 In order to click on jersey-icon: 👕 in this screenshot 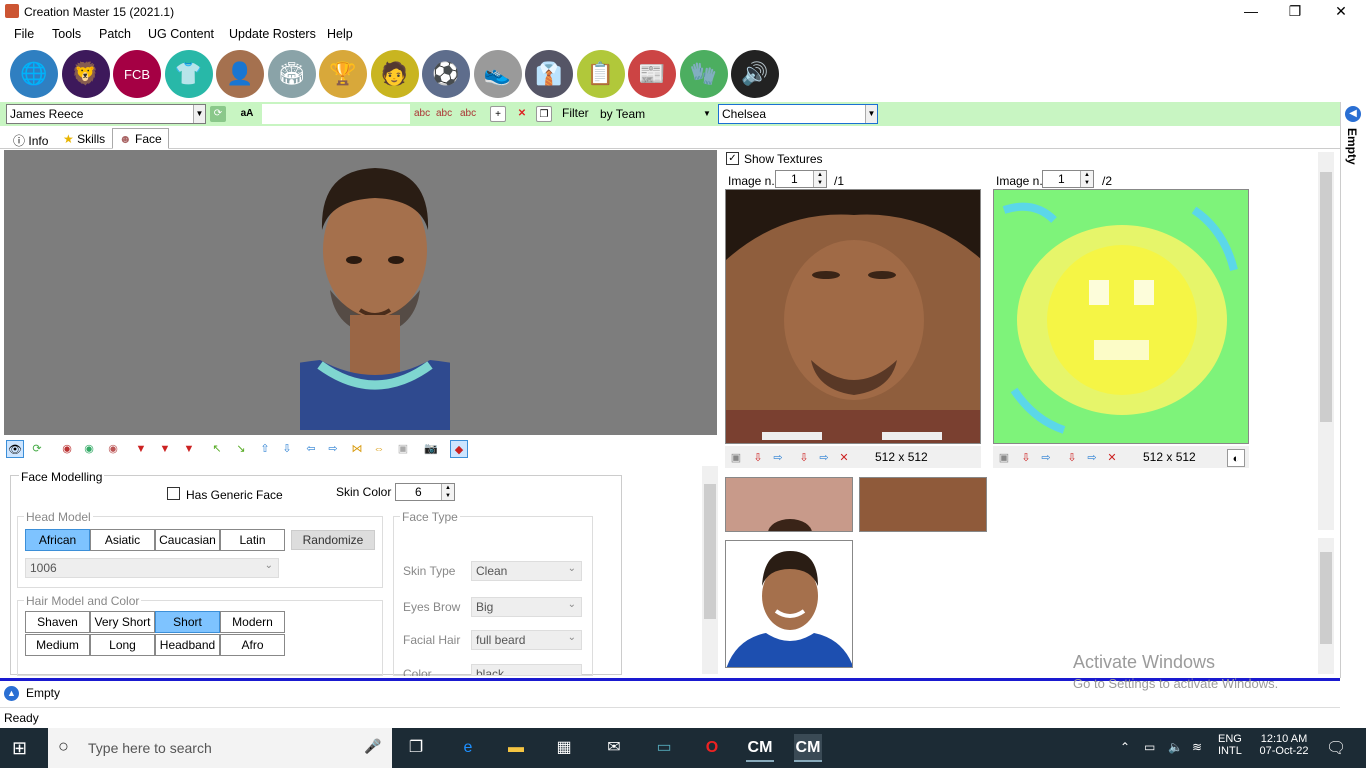, I will do `click(188, 74)`.